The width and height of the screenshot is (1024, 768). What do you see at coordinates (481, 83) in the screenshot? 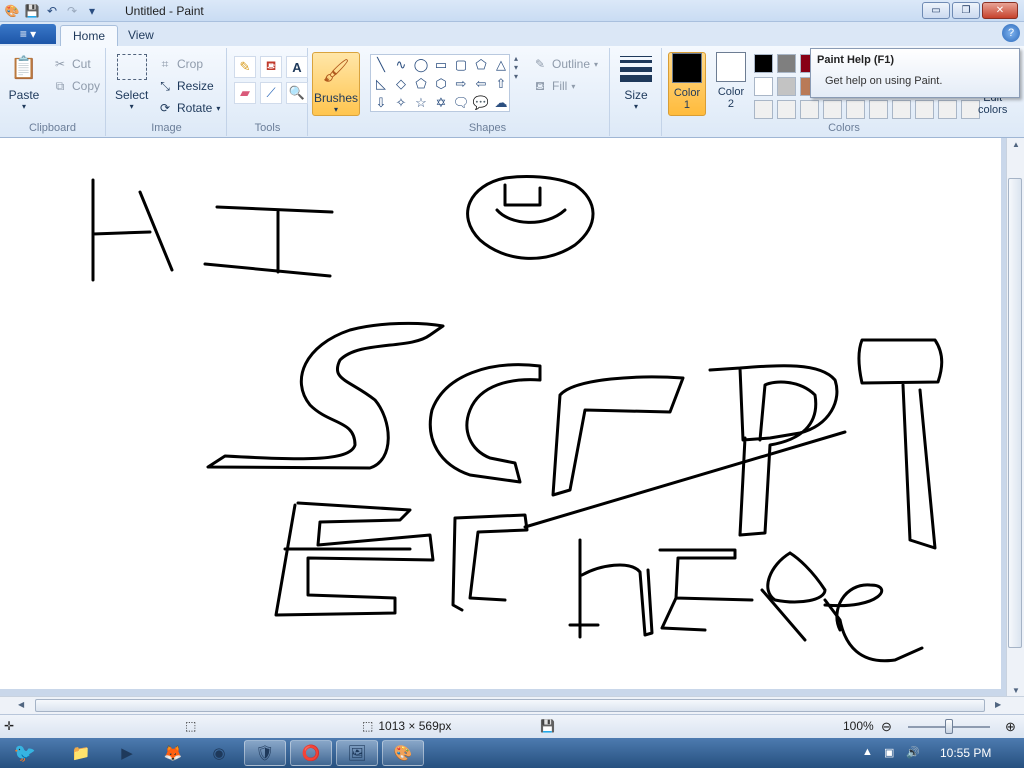
I see `left-arrow-shape-icon: ⇦` at bounding box center [481, 83].